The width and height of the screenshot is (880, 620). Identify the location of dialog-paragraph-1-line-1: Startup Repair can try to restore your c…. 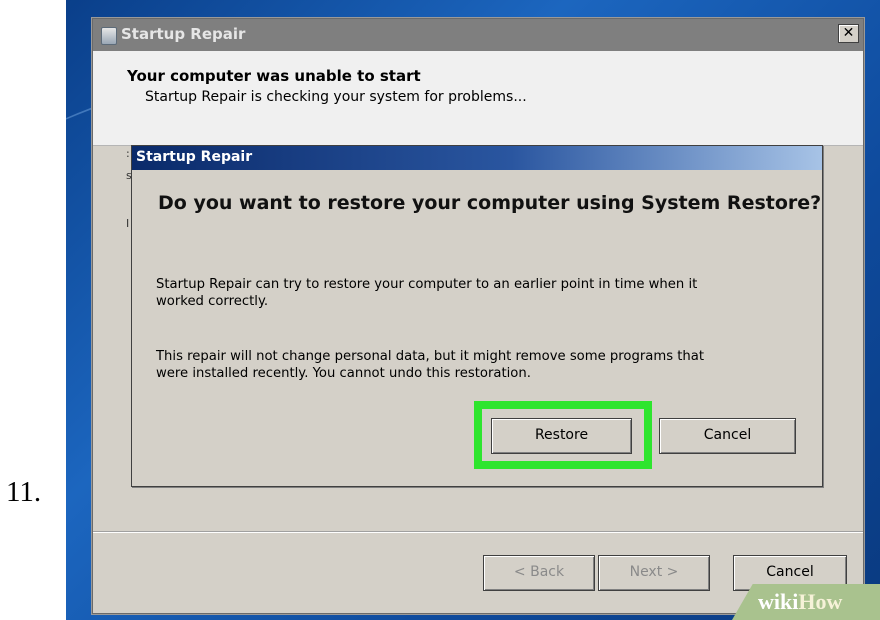
(427, 284).